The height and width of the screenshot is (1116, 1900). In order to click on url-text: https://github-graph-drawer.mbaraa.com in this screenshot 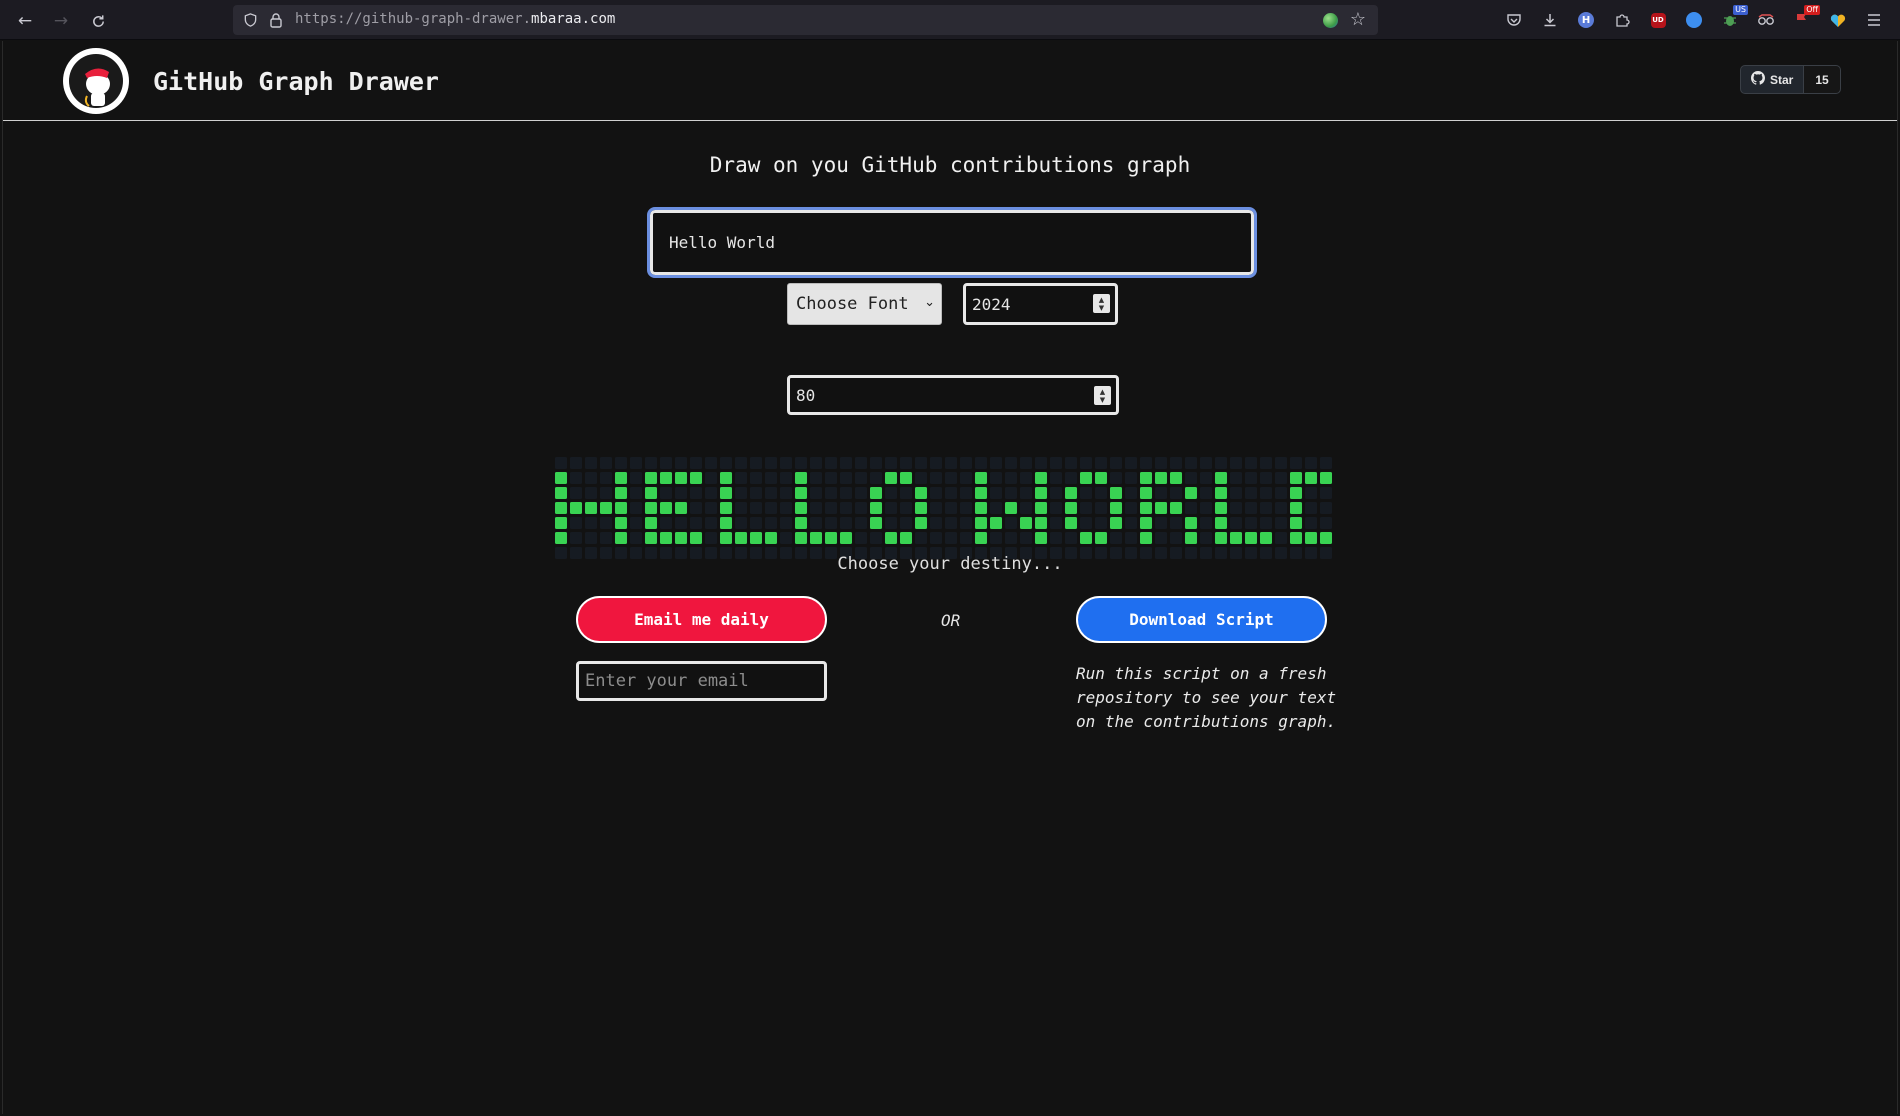, I will do `click(455, 19)`.